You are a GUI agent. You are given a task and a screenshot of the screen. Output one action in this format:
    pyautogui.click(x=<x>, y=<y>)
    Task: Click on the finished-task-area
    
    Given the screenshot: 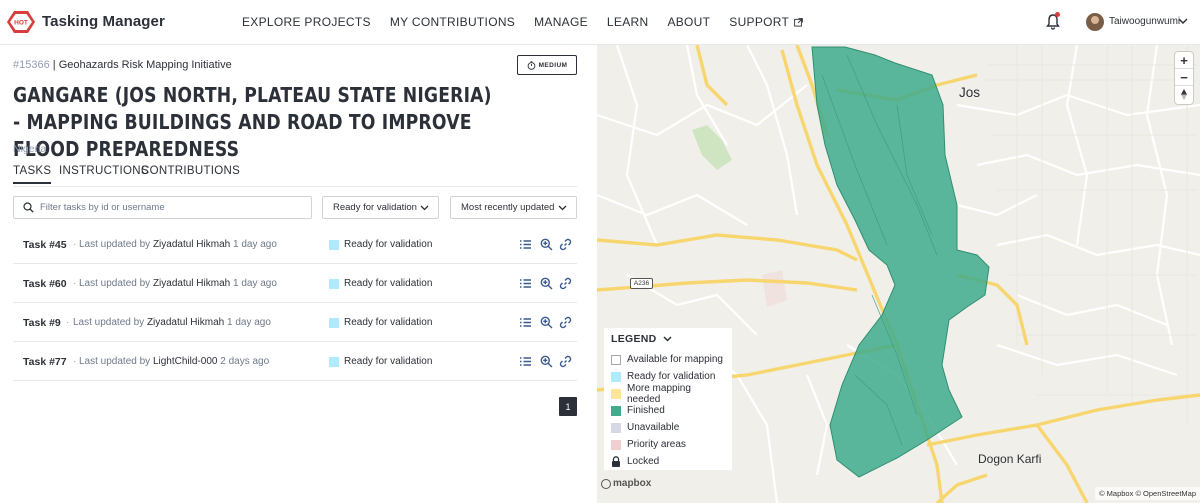 What is the action you would take?
    pyautogui.click(x=900, y=262)
    